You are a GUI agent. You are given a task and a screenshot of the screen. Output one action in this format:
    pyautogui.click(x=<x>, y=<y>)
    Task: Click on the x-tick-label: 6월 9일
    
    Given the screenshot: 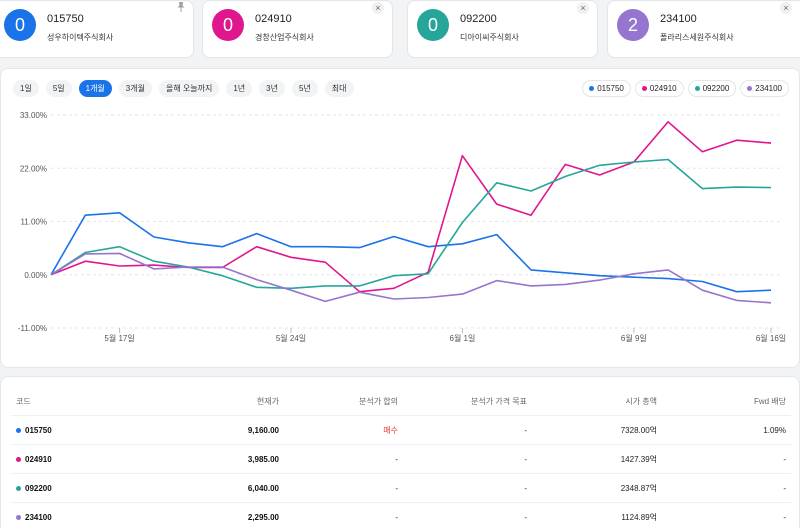 What is the action you would take?
    pyautogui.click(x=634, y=338)
    